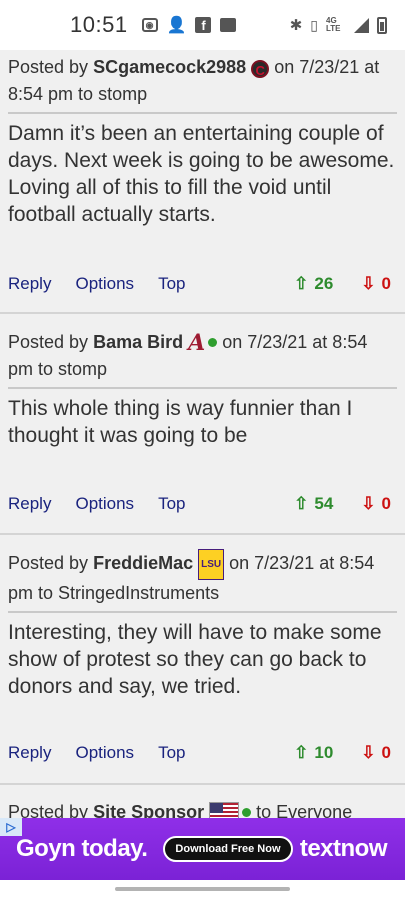 The image size is (405, 900). Describe the element at coordinates (138, 593) in the screenshot. I see `reply-to-link: StringedInstruments` at that location.